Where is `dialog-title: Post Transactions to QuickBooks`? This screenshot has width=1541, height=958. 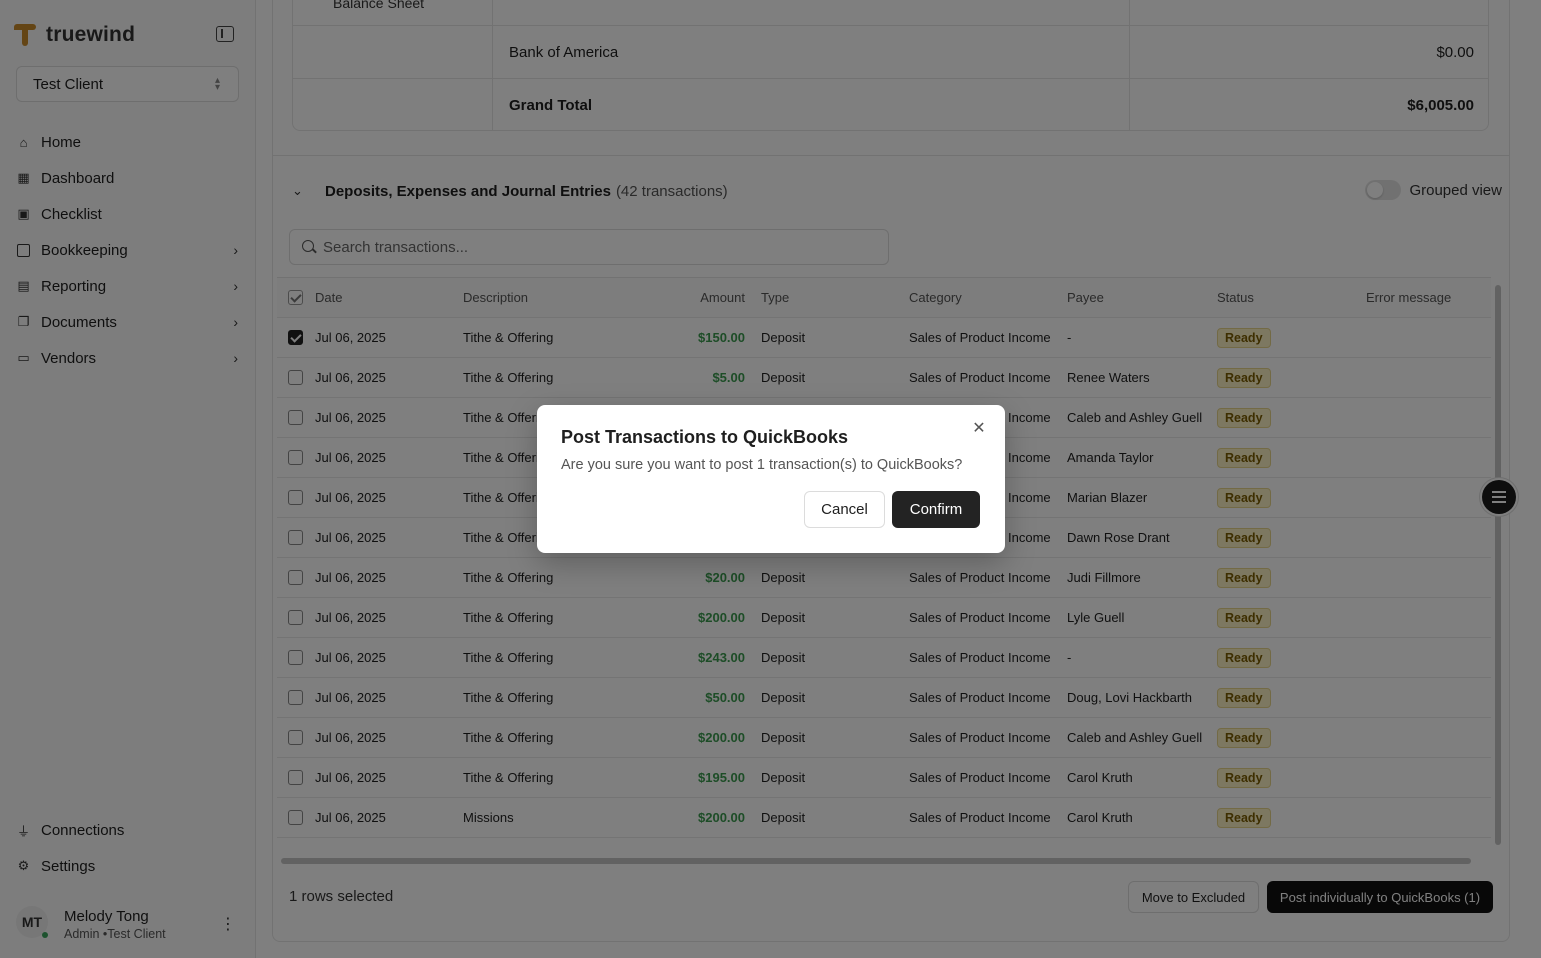 dialog-title: Post Transactions to QuickBooks is located at coordinates (705, 437).